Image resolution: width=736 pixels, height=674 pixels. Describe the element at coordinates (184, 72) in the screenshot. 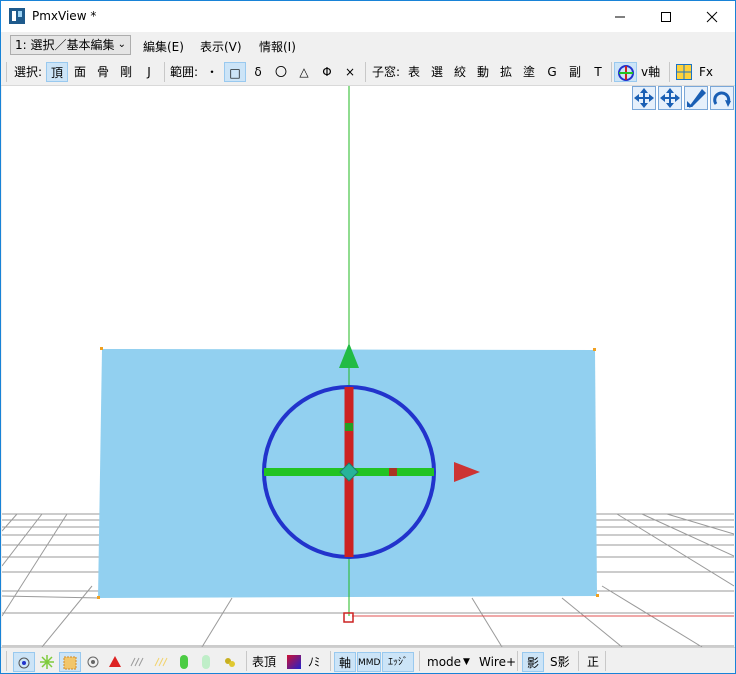

I see `range-label: 範囲:` at that location.